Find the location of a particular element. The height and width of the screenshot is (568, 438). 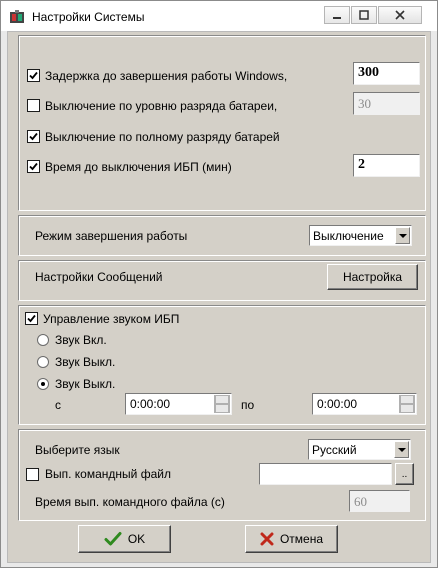

mode-select-value: Выключение is located at coordinates (348, 236).